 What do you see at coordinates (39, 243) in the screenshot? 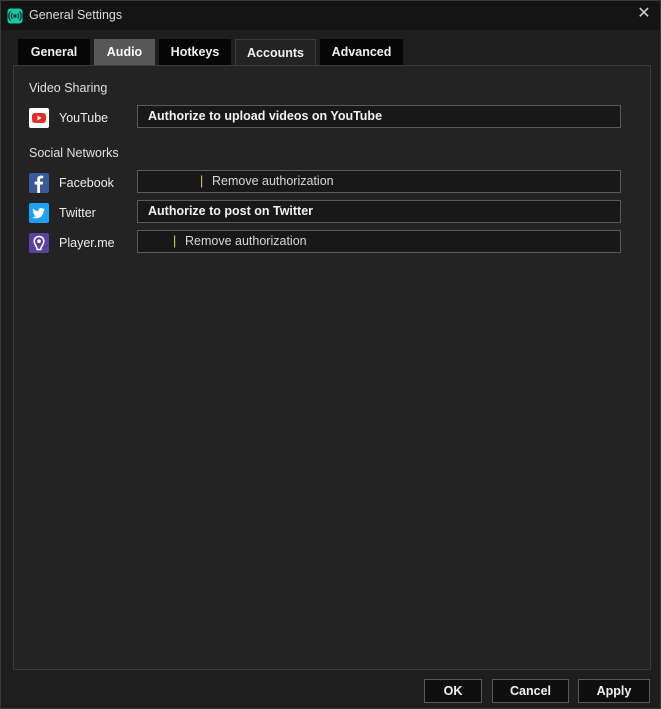
I see `playerme-icon` at bounding box center [39, 243].